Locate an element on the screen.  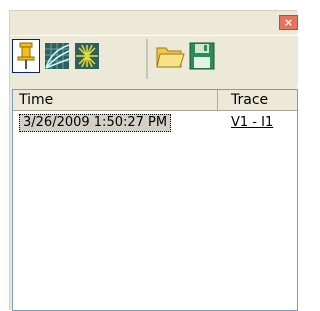
close-button: × is located at coordinates (288, 22).